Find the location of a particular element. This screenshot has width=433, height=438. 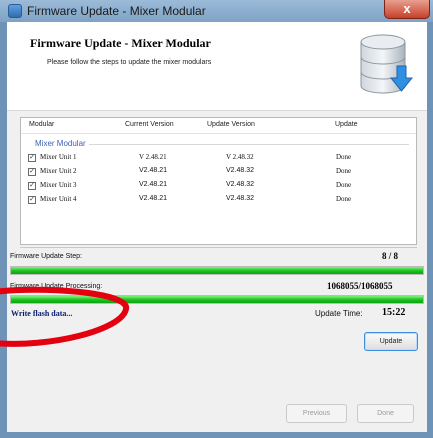

window-title: Firmware Update - Mixer Modular is located at coordinates (116, 11).